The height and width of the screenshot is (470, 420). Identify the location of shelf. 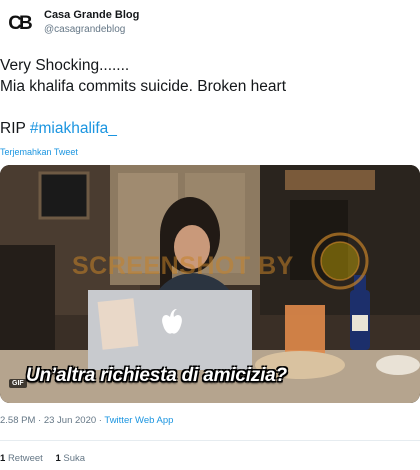
(330, 180).